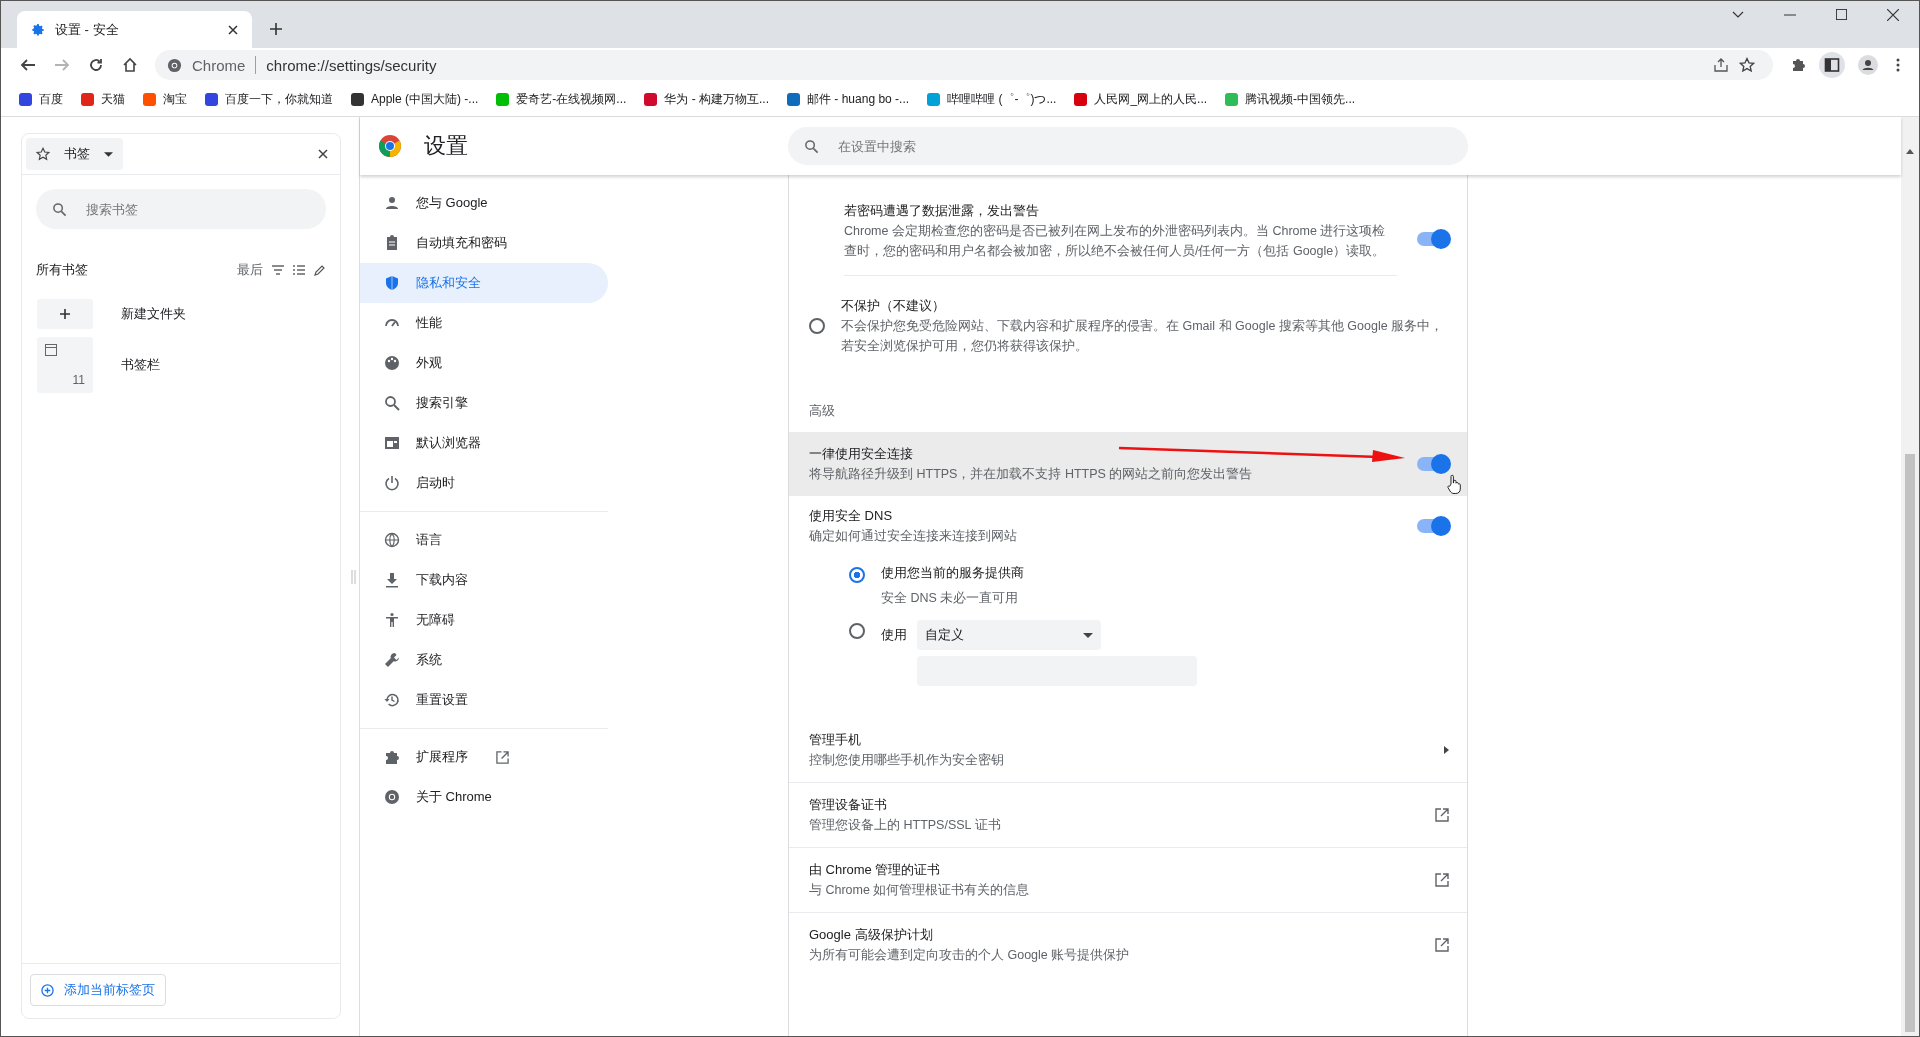  I want to click on bookmark: 百度, so click(41, 99).